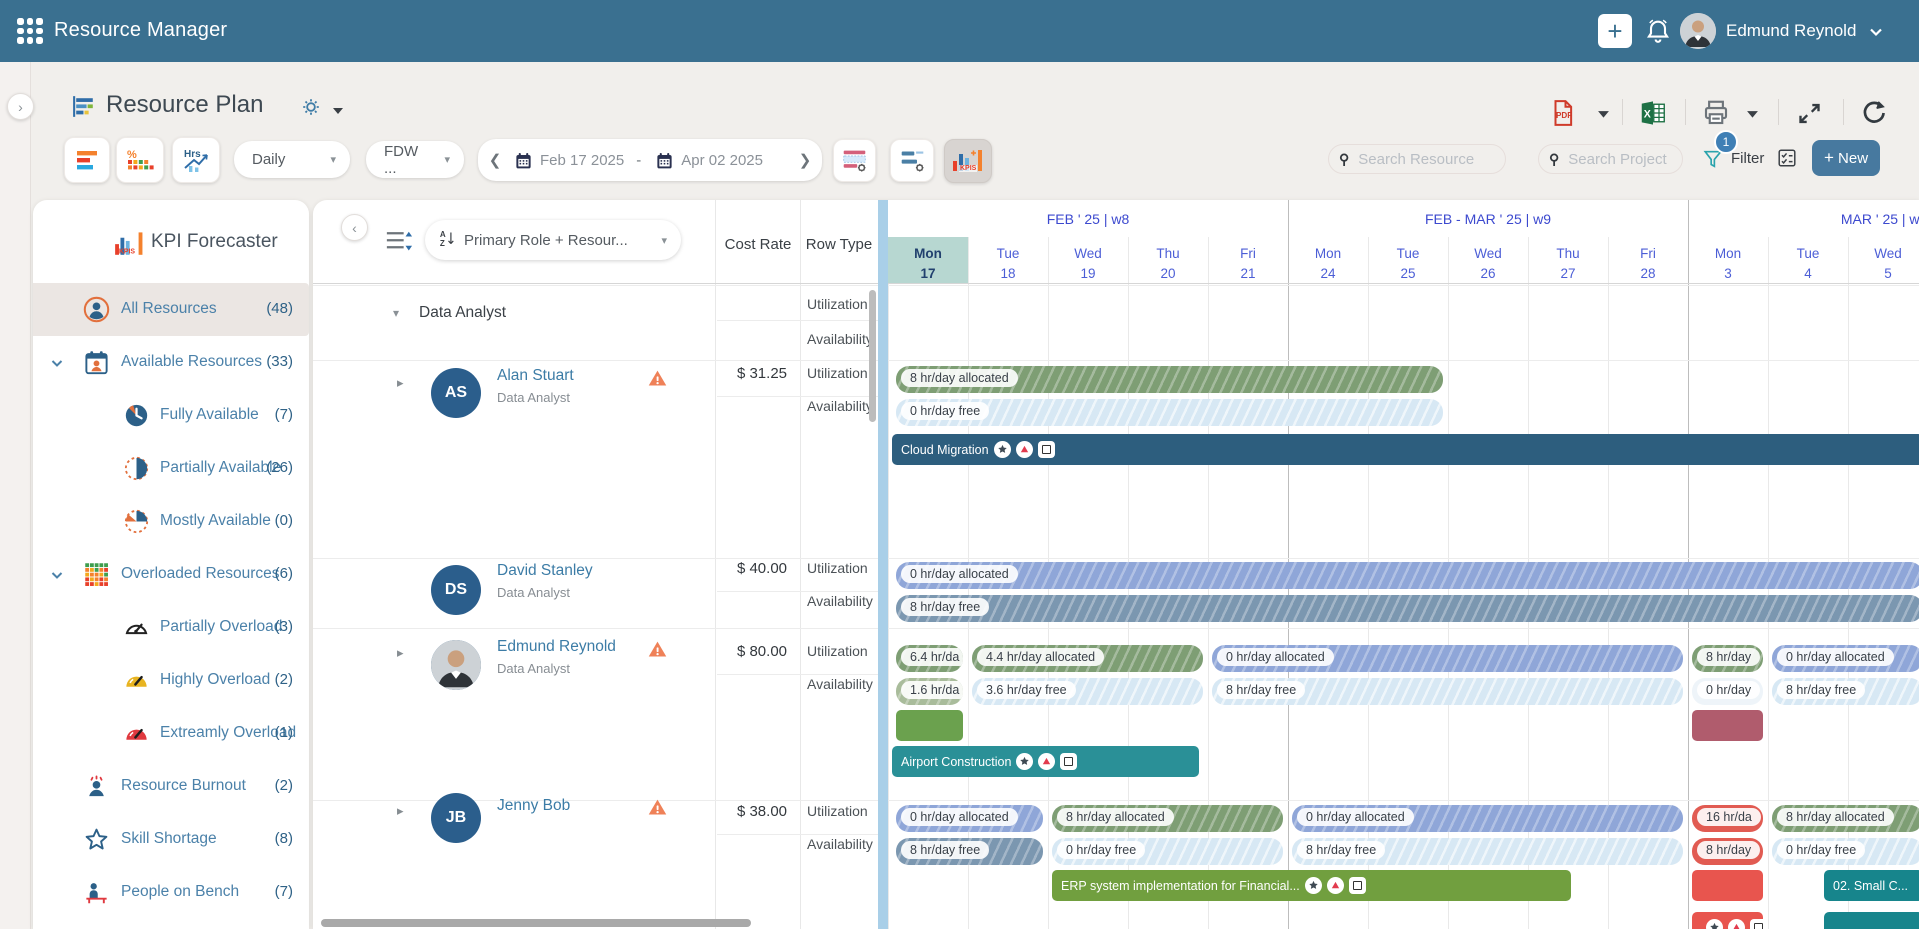 This screenshot has height=929, width=1919. I want to click on resource-name: Alan Stuart, so click(535, 376).